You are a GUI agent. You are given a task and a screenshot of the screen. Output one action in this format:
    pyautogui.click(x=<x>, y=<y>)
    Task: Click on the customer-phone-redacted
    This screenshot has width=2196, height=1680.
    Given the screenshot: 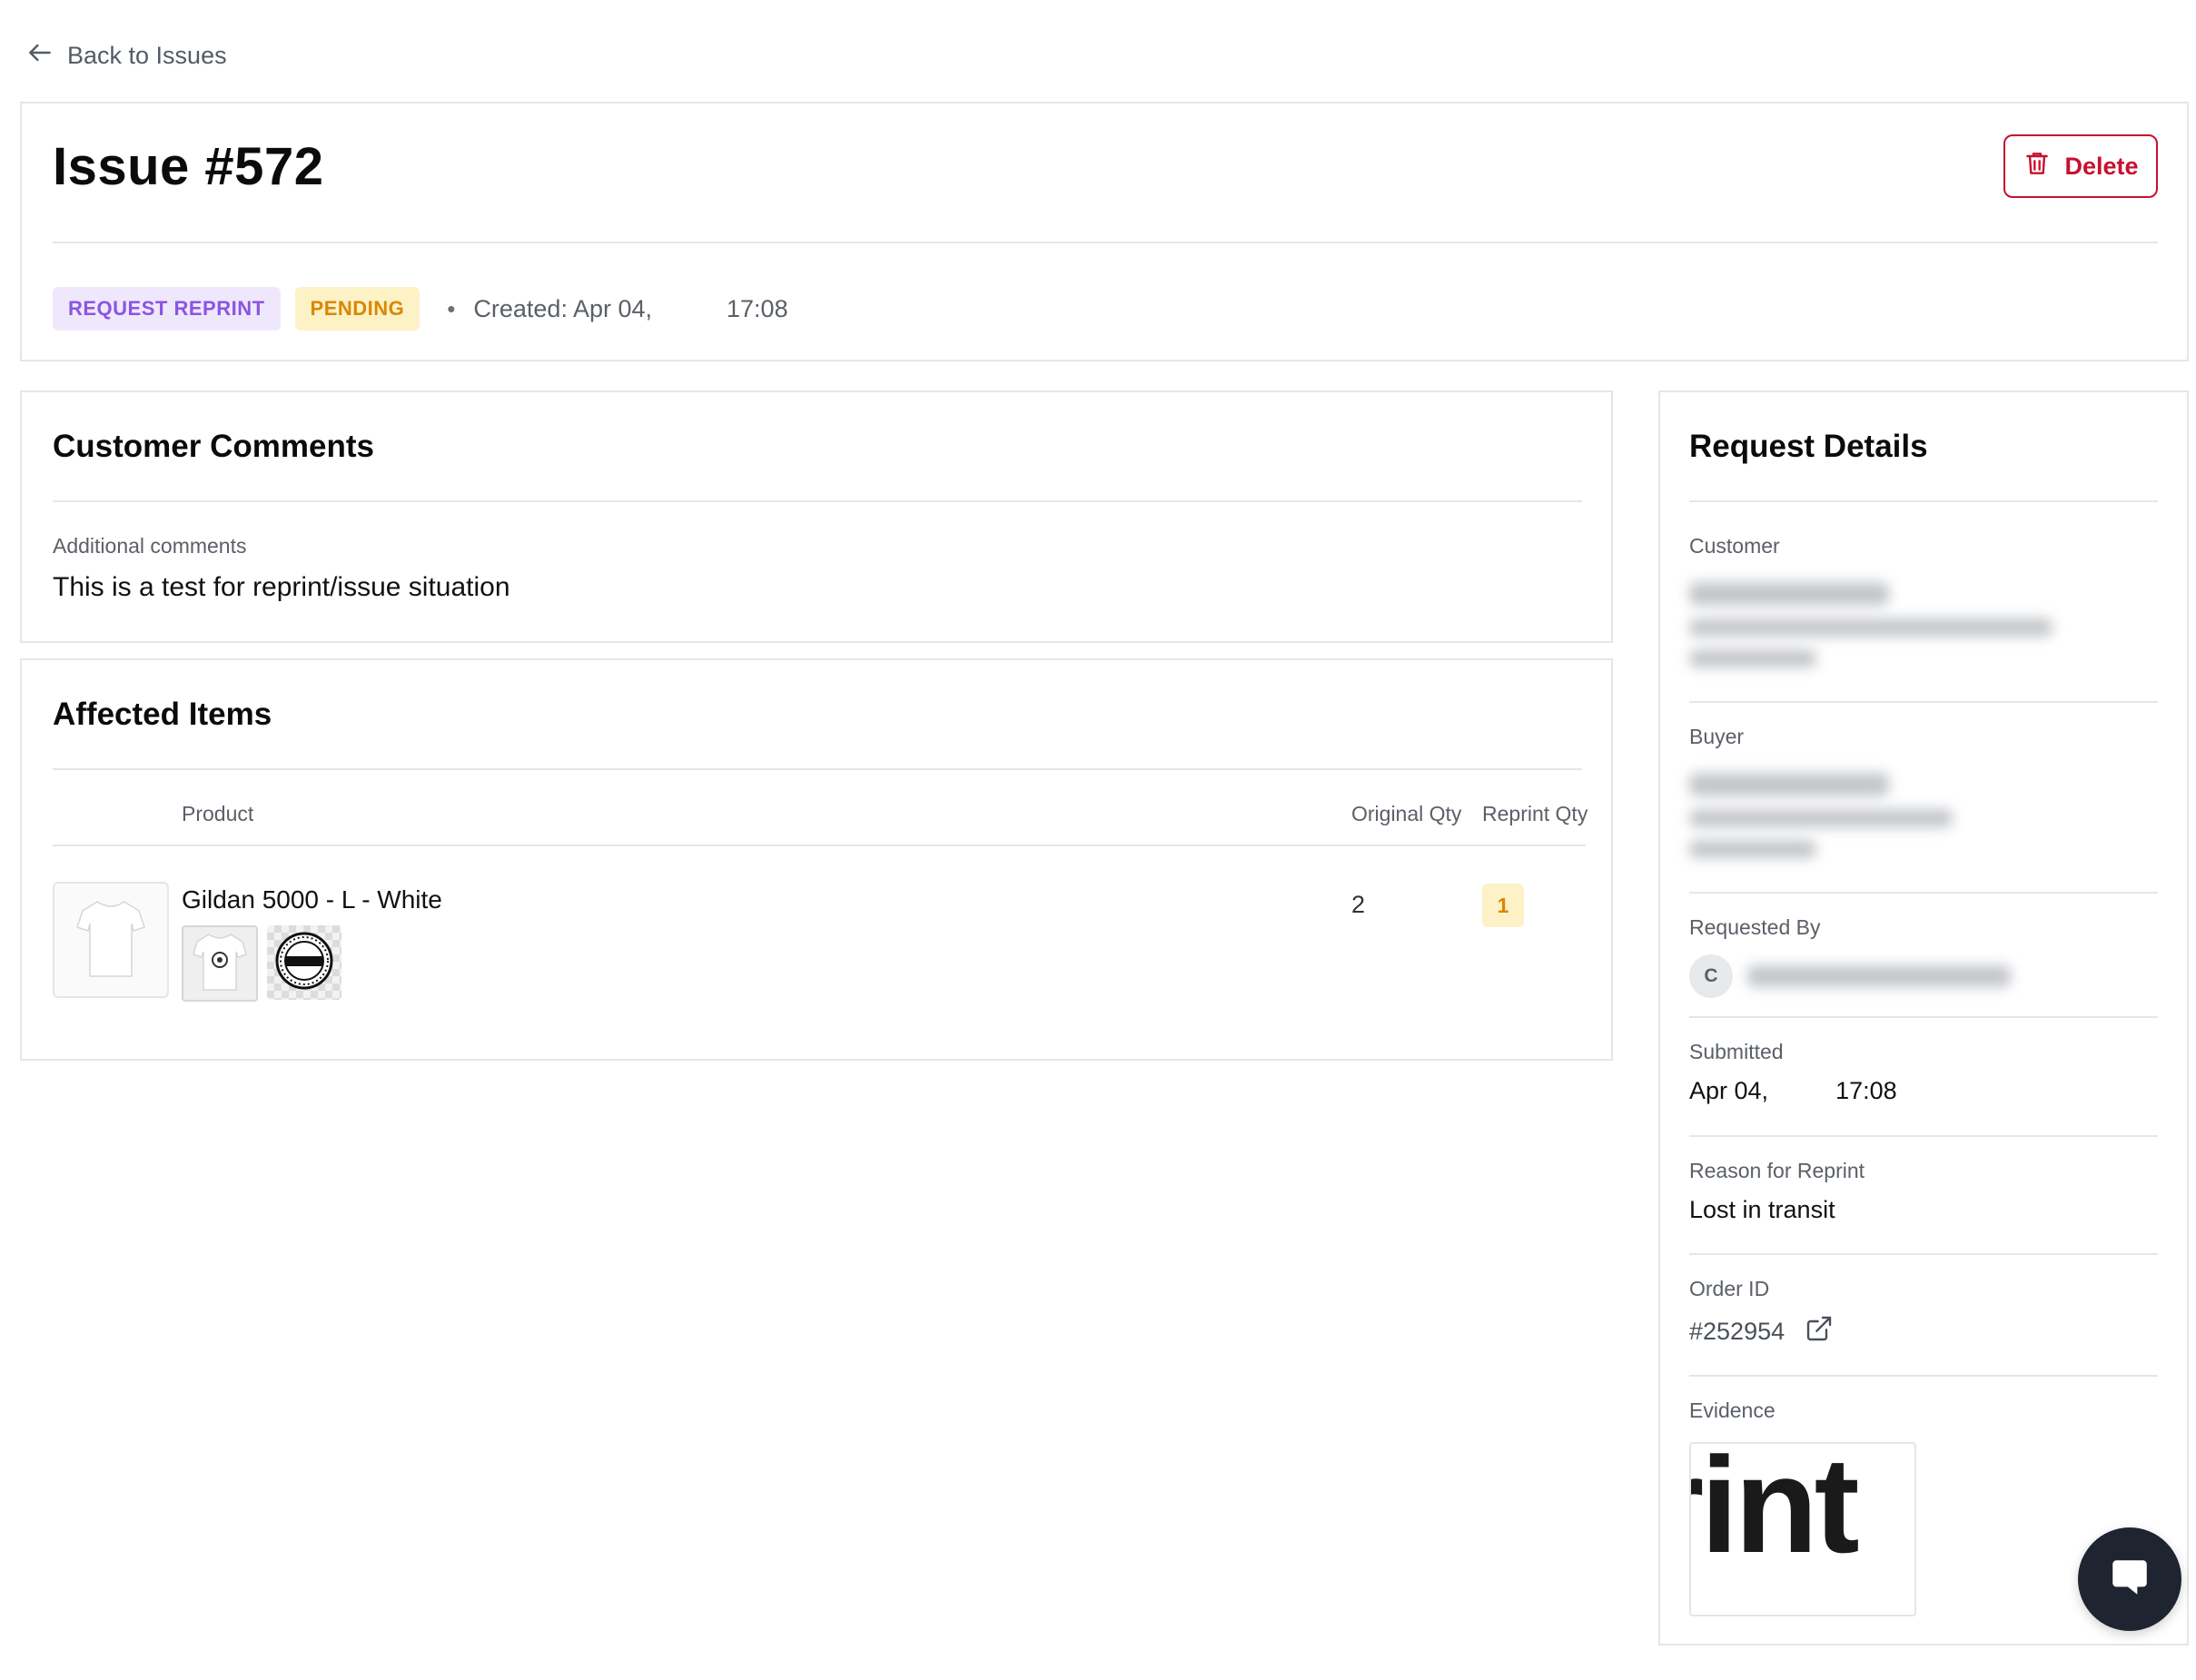 What is the action you would take?
    pyautogui.click(x=1753, y=658)
    